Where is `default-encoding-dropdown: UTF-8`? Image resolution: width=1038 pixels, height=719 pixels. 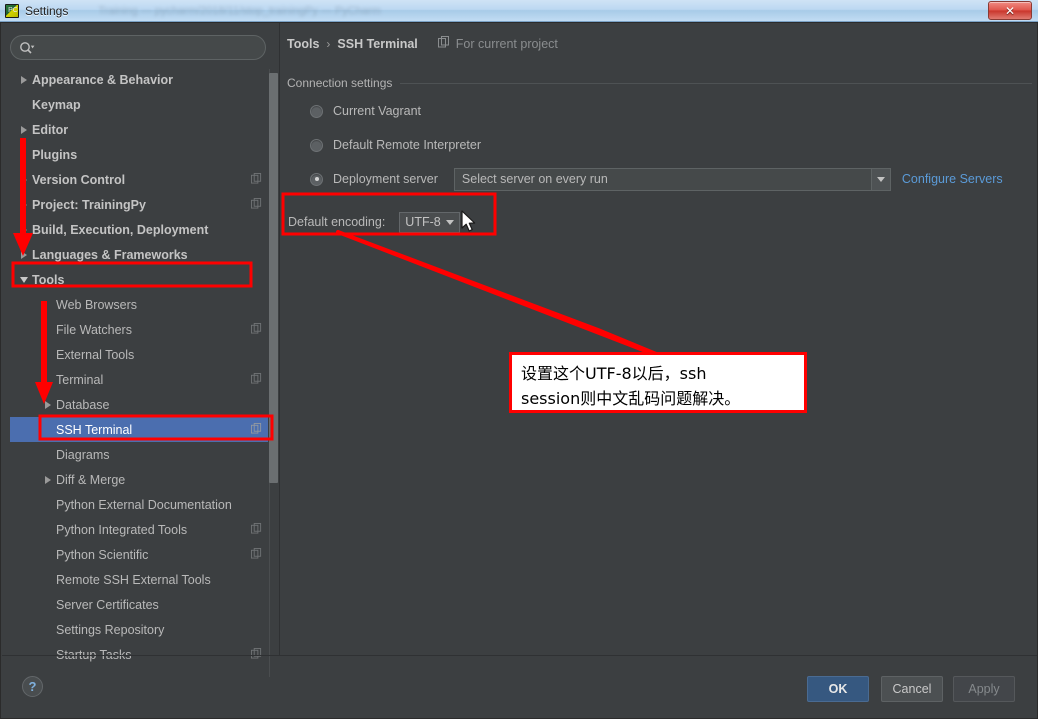
default-encoding-dropdown: UTF-8 is located at coordinates (429, 222).